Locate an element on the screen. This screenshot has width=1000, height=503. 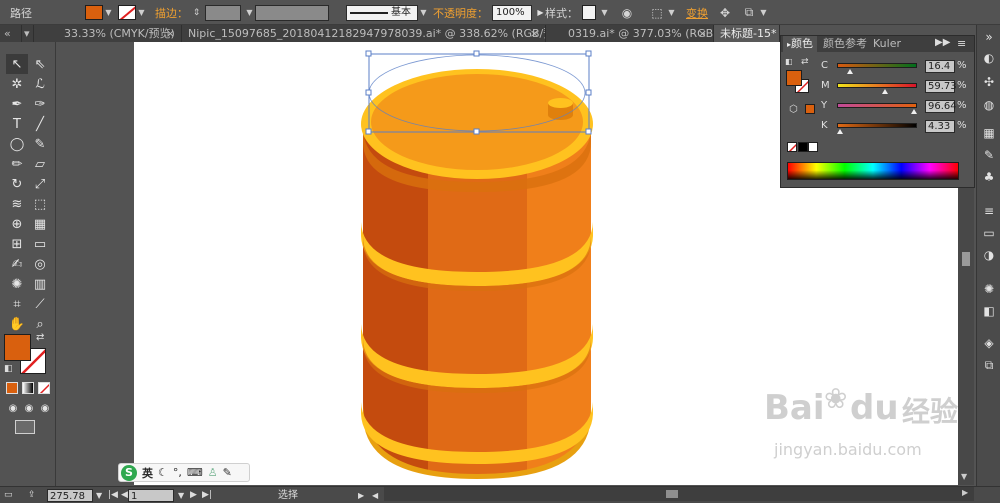
gradient-tool-icon: ▭ is located at coordinates (40, 244).